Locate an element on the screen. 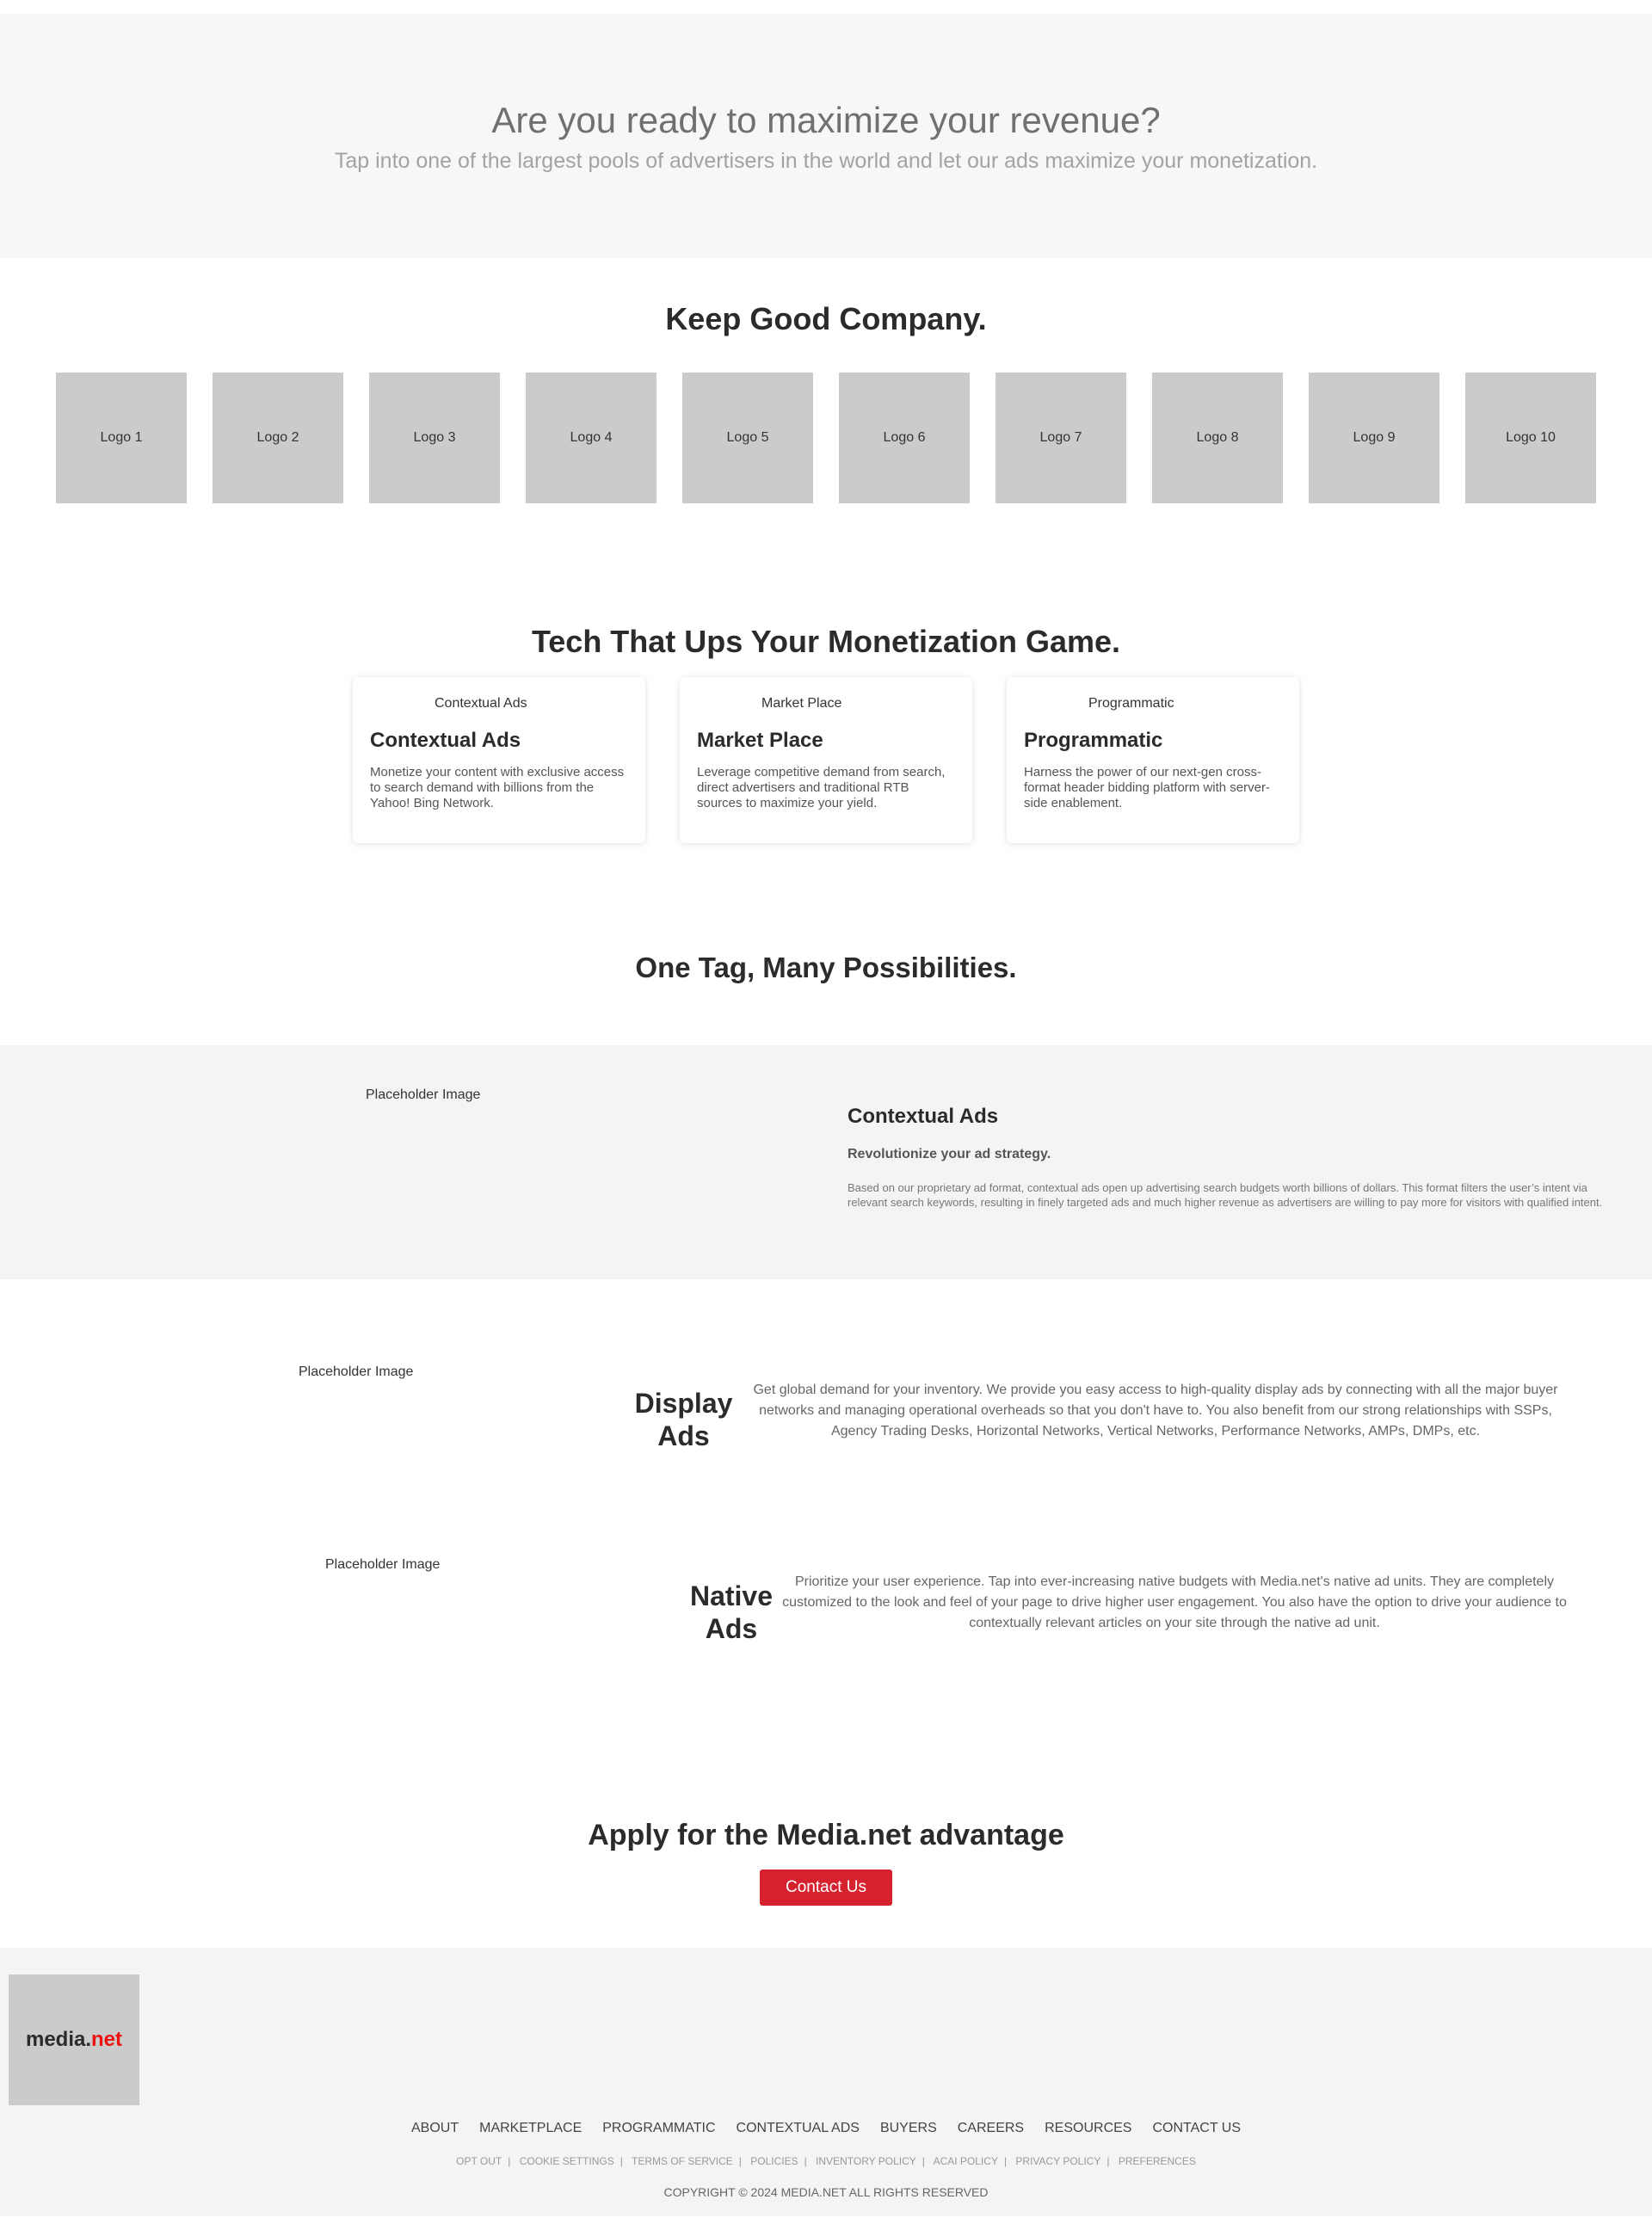  footer-link-policies: POLICIES is located at coordinates (774, 2161).